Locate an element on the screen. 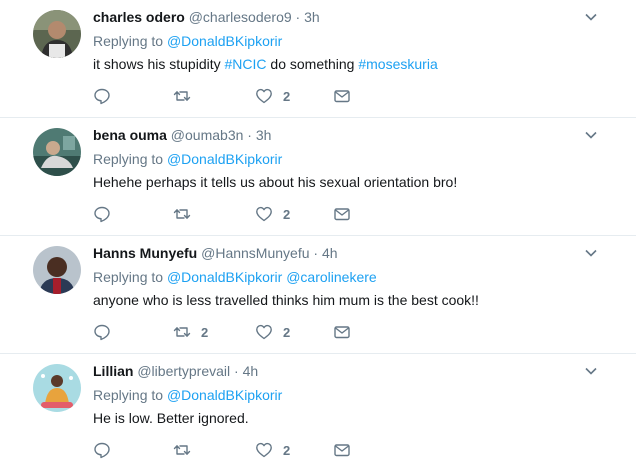 The width and height of the screenshot is (636, 464). tweet-header: Hanns Munyefu @HannsMunyefu · 4h is located at coordinates (215, 253).